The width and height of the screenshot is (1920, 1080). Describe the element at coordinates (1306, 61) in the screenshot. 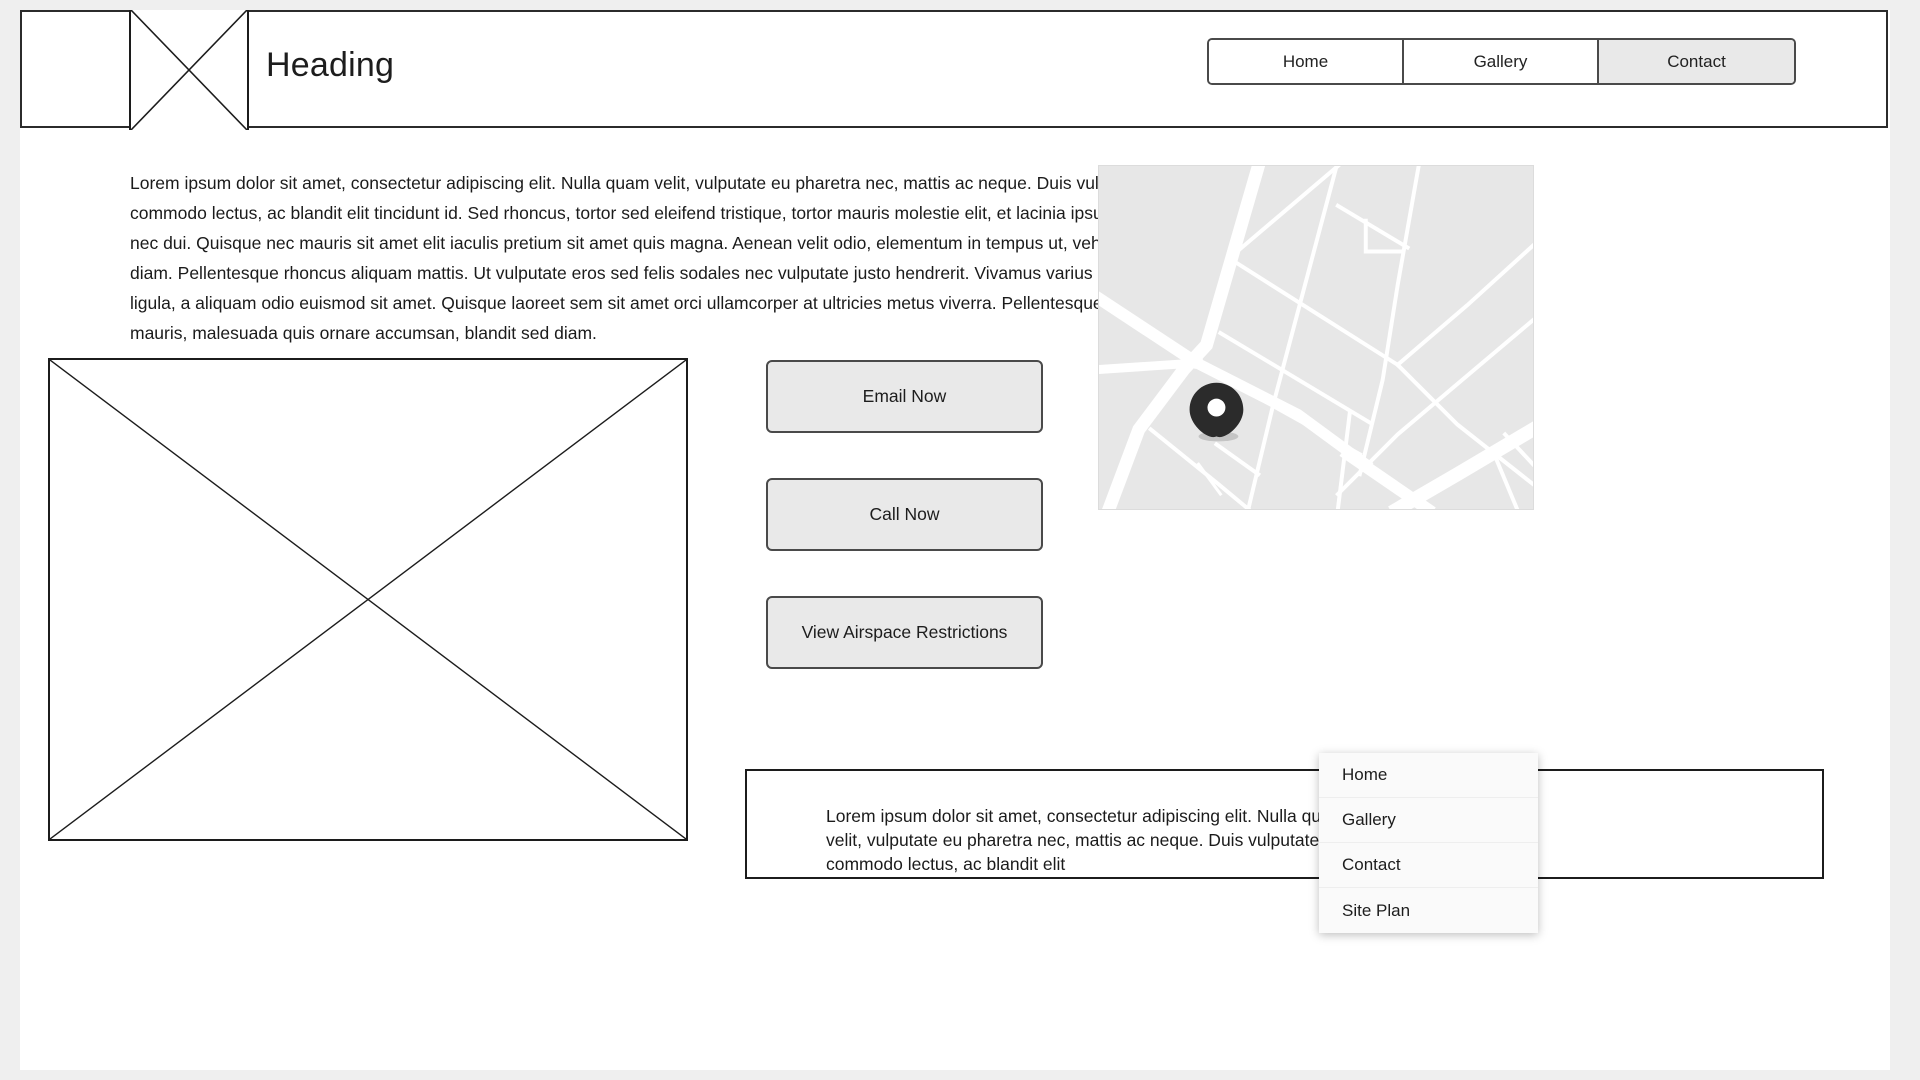

I see `nav-item-home: Home` at that location.